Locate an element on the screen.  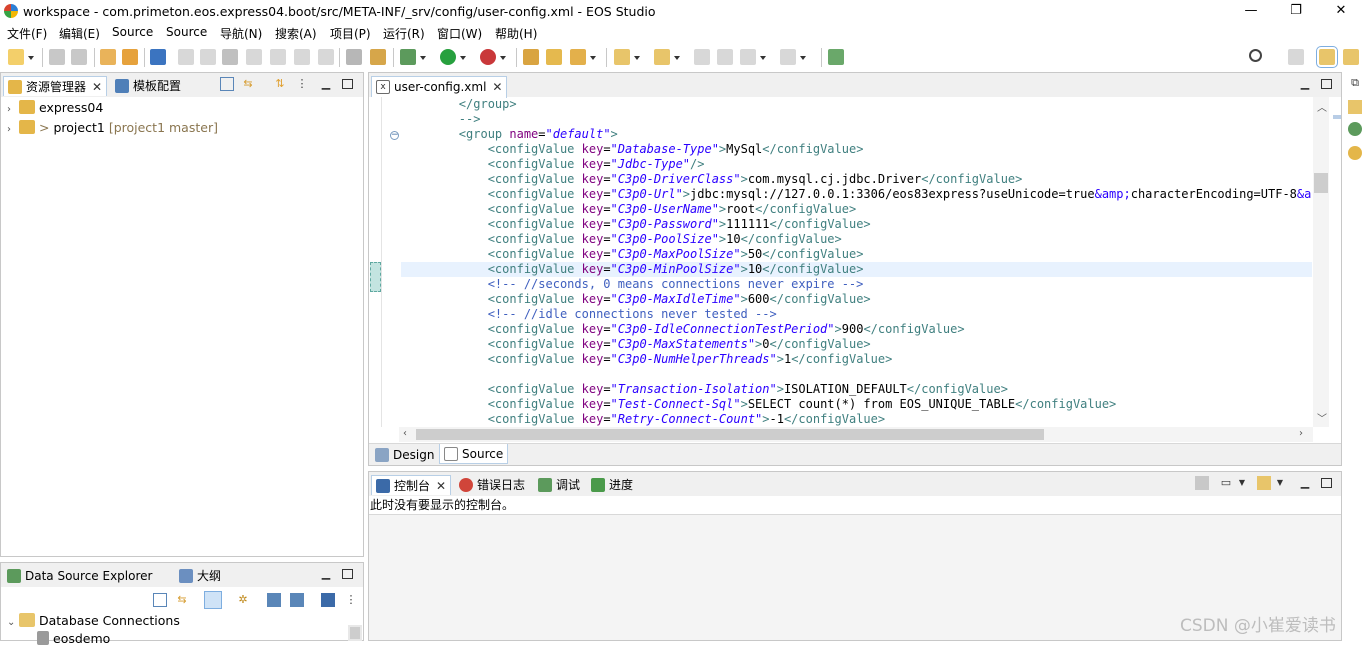
menu-project: 项目(P) is located at coordinates (350, 33).